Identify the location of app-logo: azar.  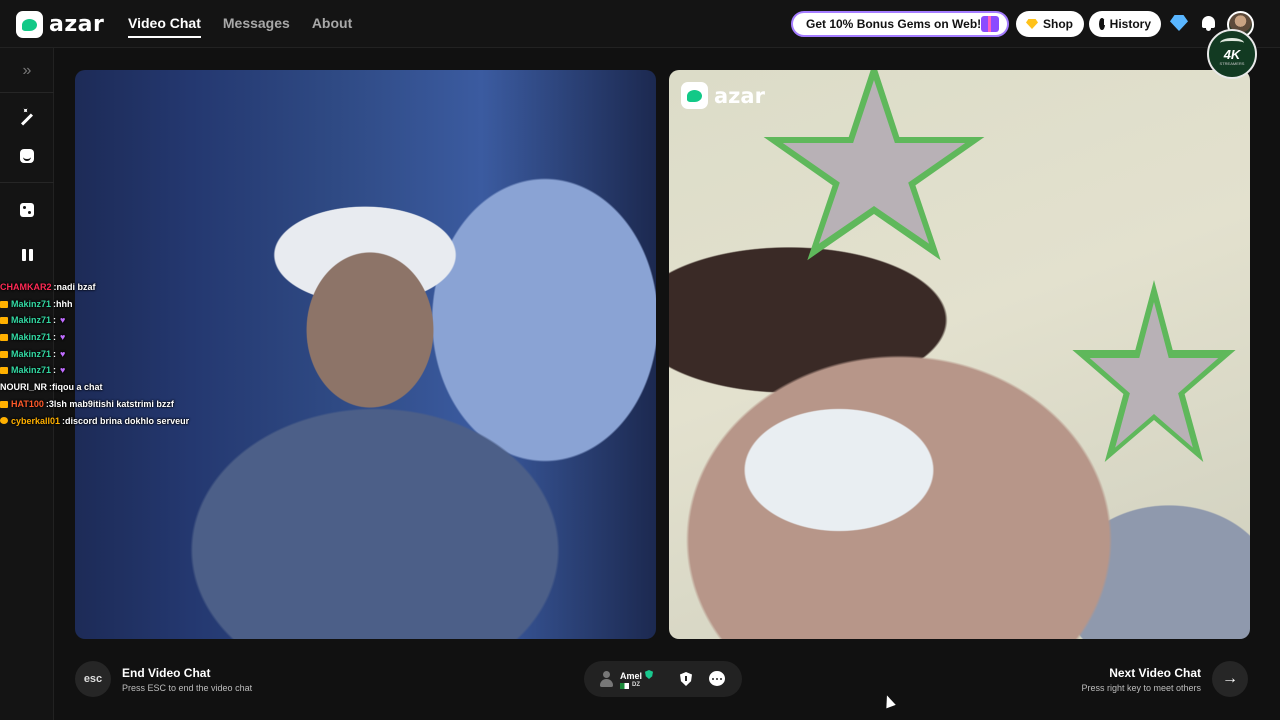
(60, 24).